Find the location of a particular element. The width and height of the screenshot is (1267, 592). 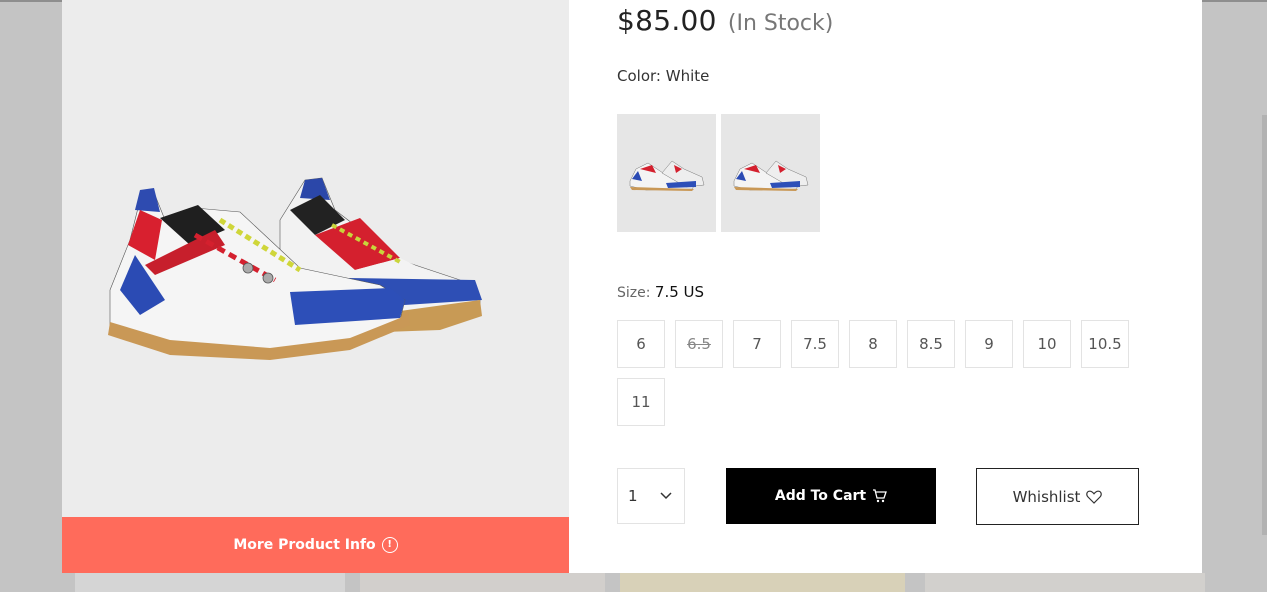

add-to-cart-button: Add To Cart is located at coordinates (831, 496).